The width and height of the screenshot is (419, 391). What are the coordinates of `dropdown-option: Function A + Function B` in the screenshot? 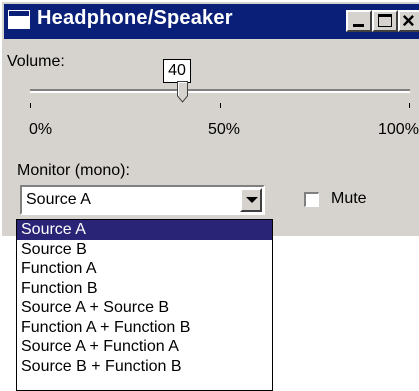 It's located at (144, 328).